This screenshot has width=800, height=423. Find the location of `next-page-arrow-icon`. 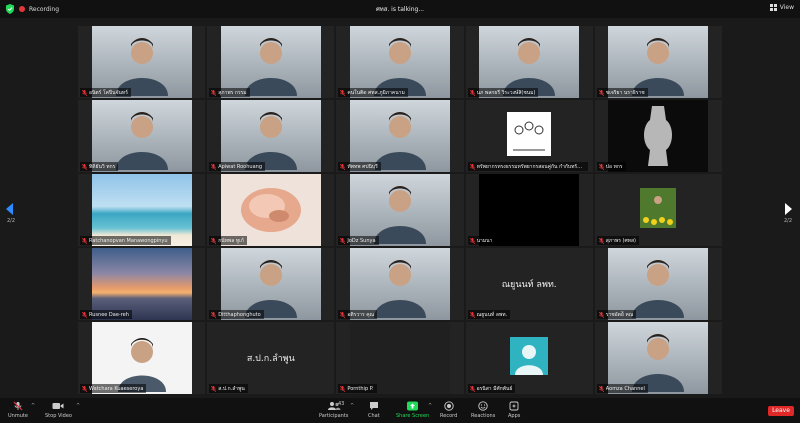

next-page-arrow-icon is located at coordinates (788, 209).